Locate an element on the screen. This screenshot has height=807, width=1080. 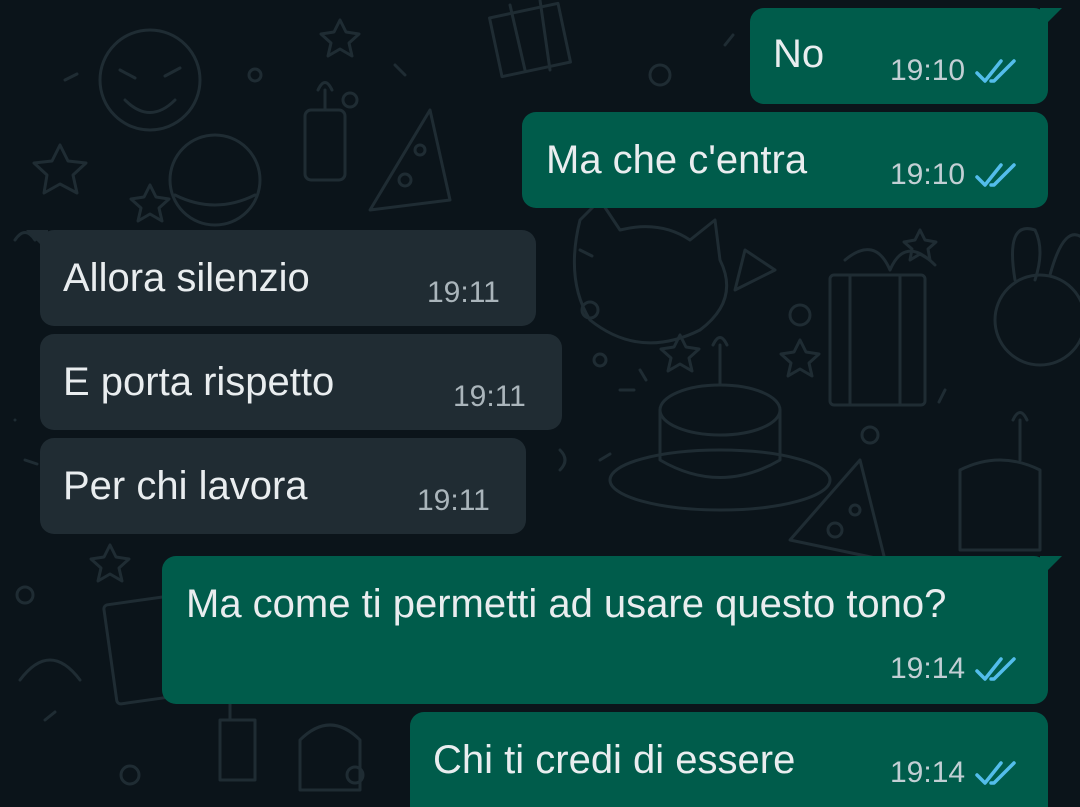
message-bubble-incoming: Per chi lavora 19:11 is located at coordinates (283, 486).